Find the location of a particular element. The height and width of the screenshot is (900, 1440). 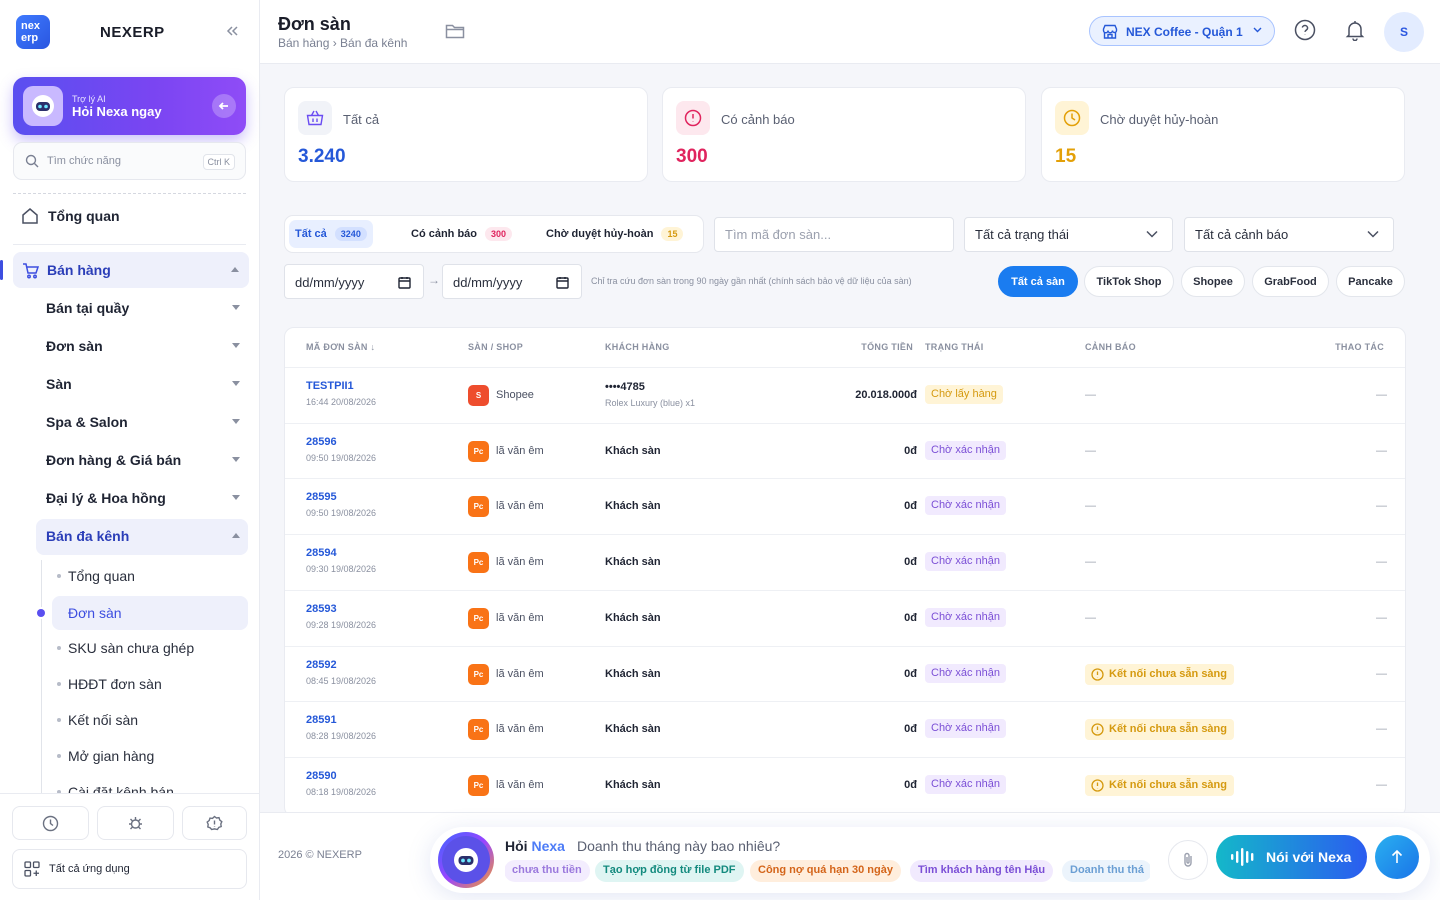

nav-leaf-overview: Tổng quan is located at coordinates (150, 576).